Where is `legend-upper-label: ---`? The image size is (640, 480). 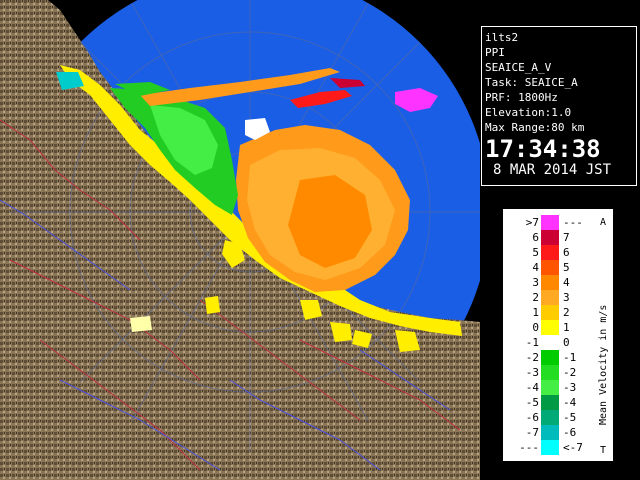
legend-upper-label: --- is located at coordinates (573, 222).